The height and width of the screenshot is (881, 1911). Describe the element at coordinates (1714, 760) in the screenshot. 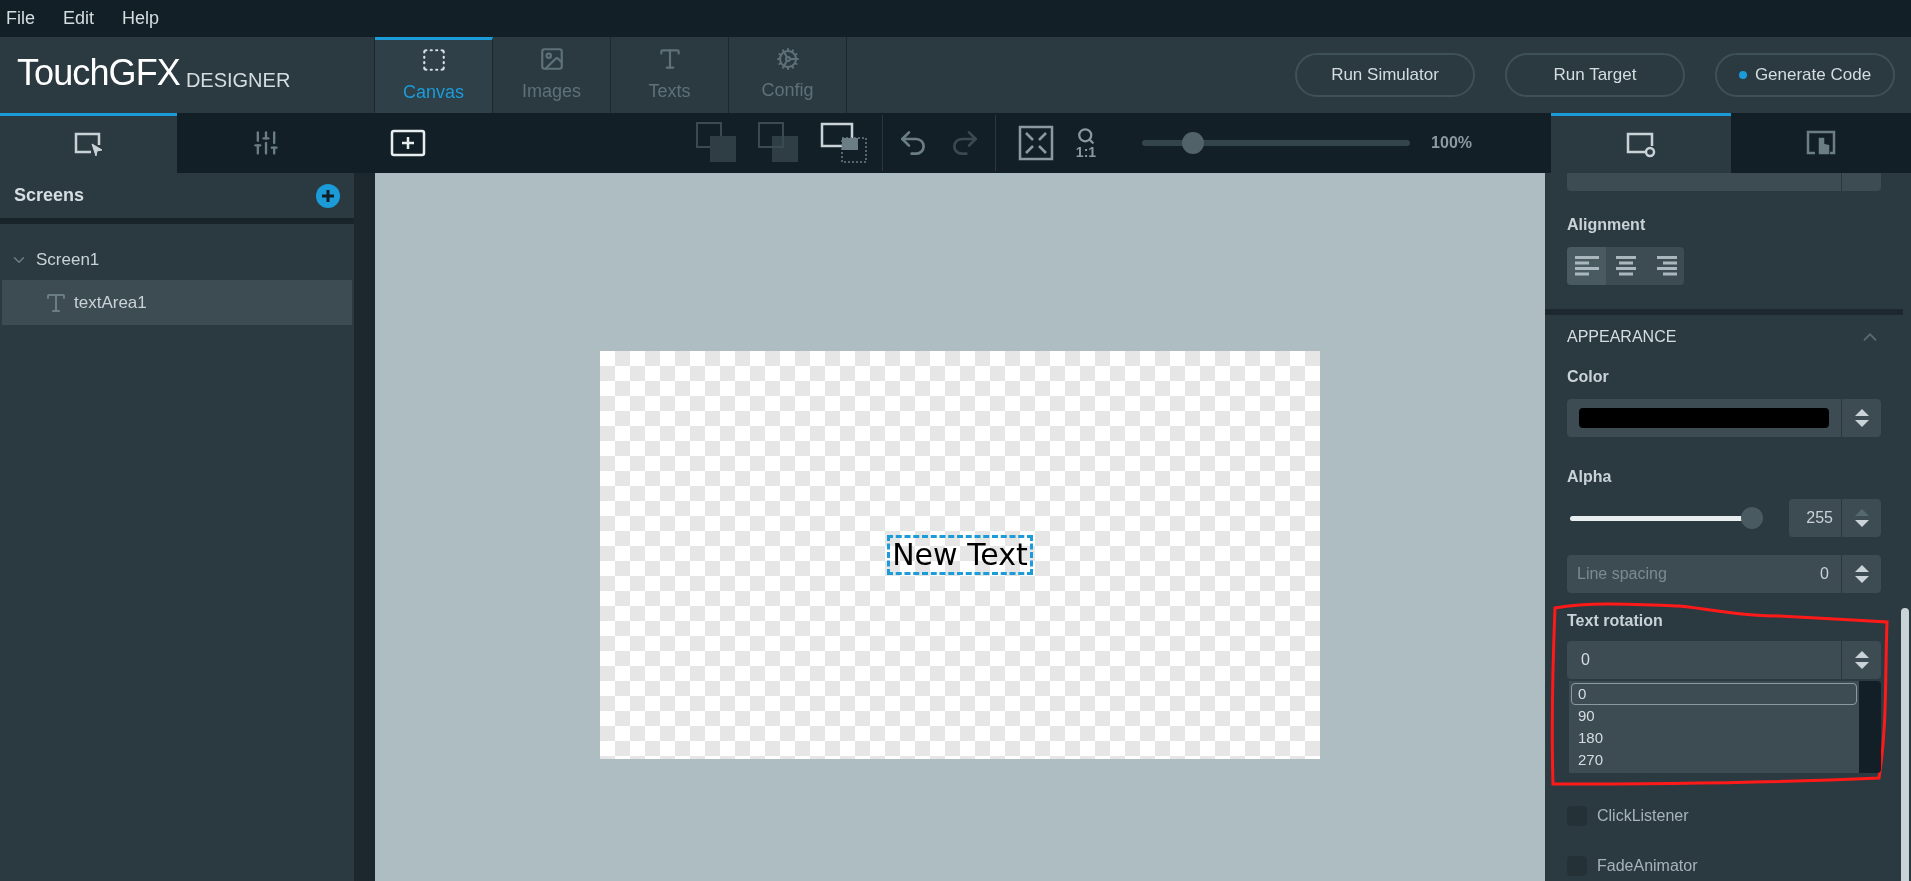

I see `rotation-option: 270` at that location.